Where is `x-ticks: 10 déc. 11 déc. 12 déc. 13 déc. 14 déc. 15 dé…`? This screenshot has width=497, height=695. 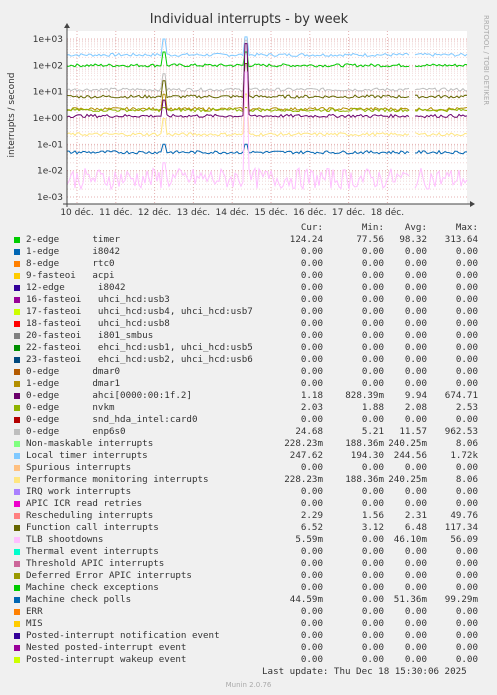 x-ticks: 10 déc. 11 déc. 12 déc. 13 déc. 14 déc. 15 dé… is located at coordinates (232, 212).